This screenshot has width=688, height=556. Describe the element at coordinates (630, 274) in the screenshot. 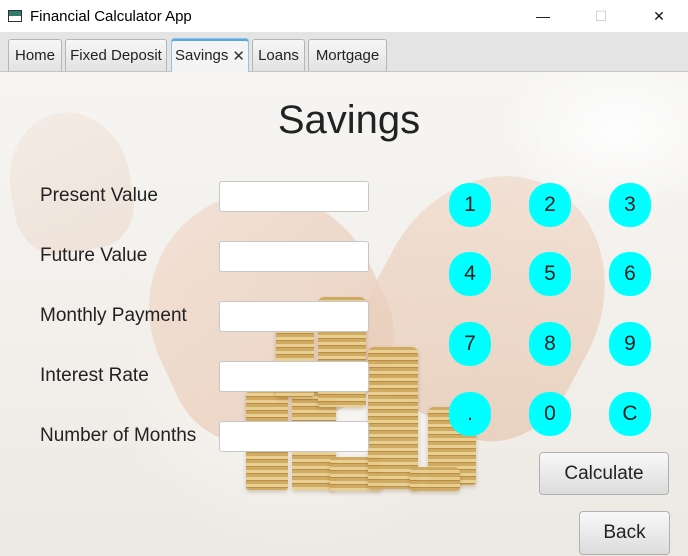

I see `keypad-6-button: 6` at that location.